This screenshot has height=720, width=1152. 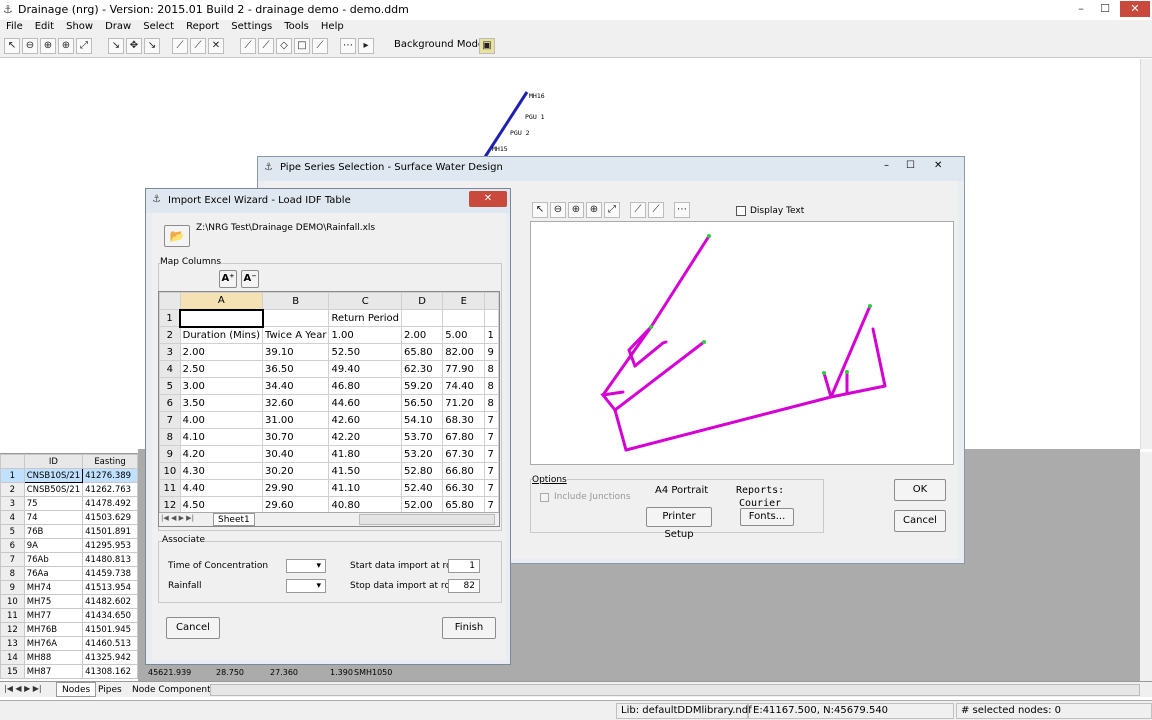 What do you see at coordinates (110, 629) in the screenshot?
I see `cell-easting: 41501.945` at bounding box center [110, 629].